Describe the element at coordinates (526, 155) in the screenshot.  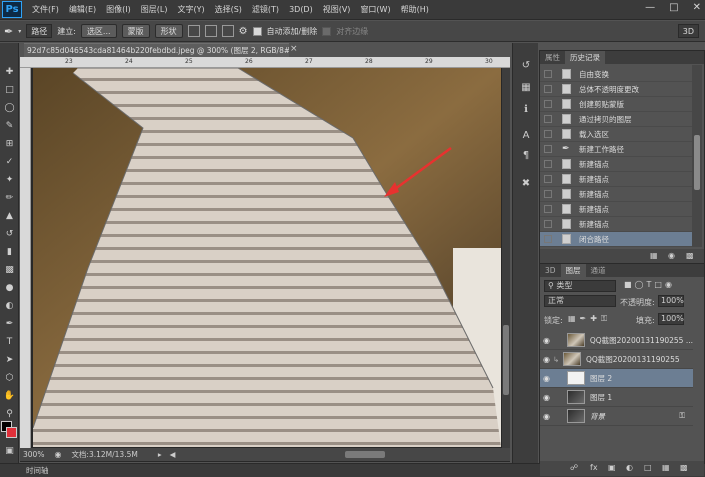
I see `paragraph-panel-icon: ¶` at that location.